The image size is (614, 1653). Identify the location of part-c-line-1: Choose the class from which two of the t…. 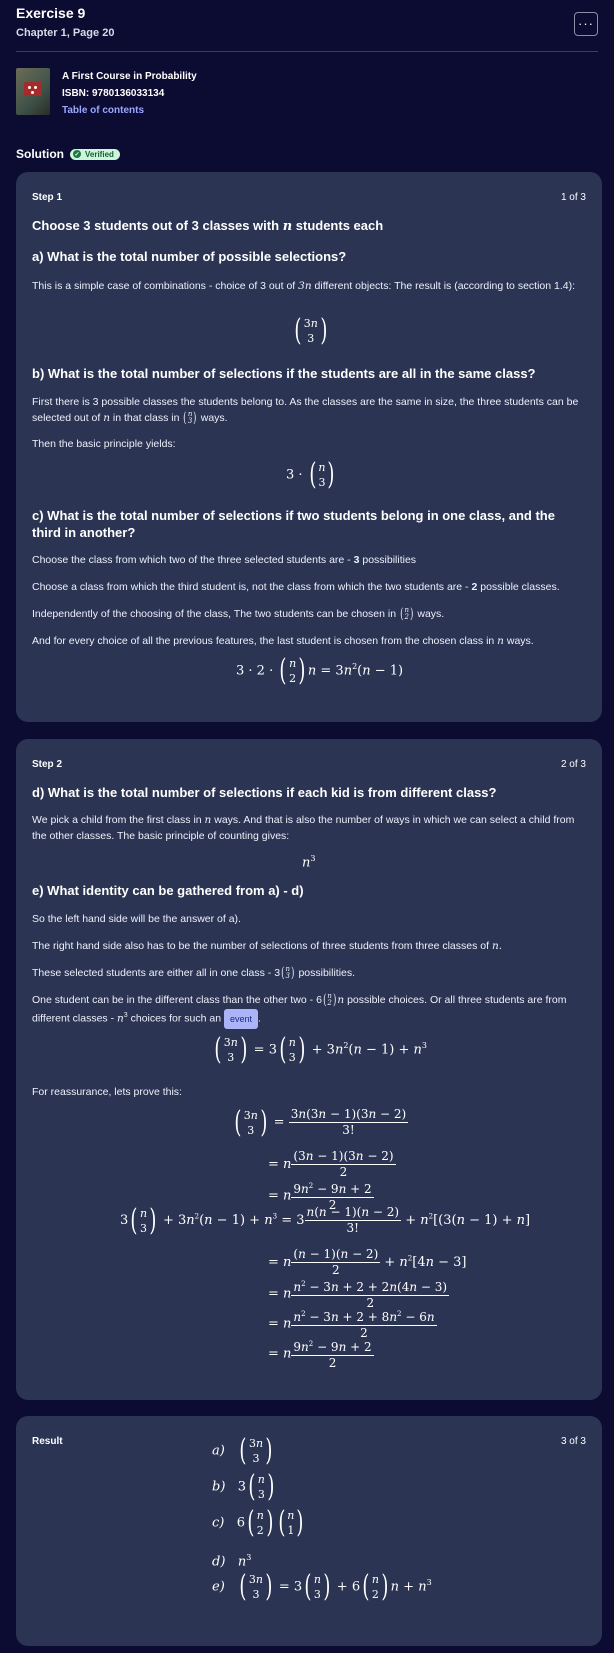
(224, 560).